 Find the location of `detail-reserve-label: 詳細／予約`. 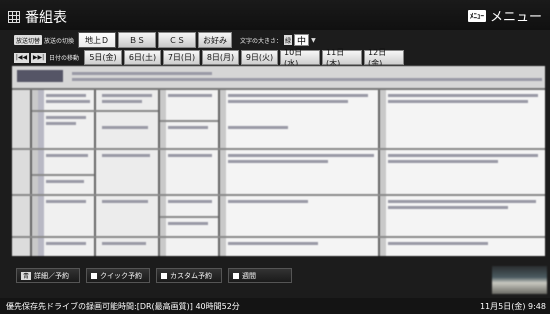

detail-reserve-label: 詳細／予約 is located at coordinates (51, 275).